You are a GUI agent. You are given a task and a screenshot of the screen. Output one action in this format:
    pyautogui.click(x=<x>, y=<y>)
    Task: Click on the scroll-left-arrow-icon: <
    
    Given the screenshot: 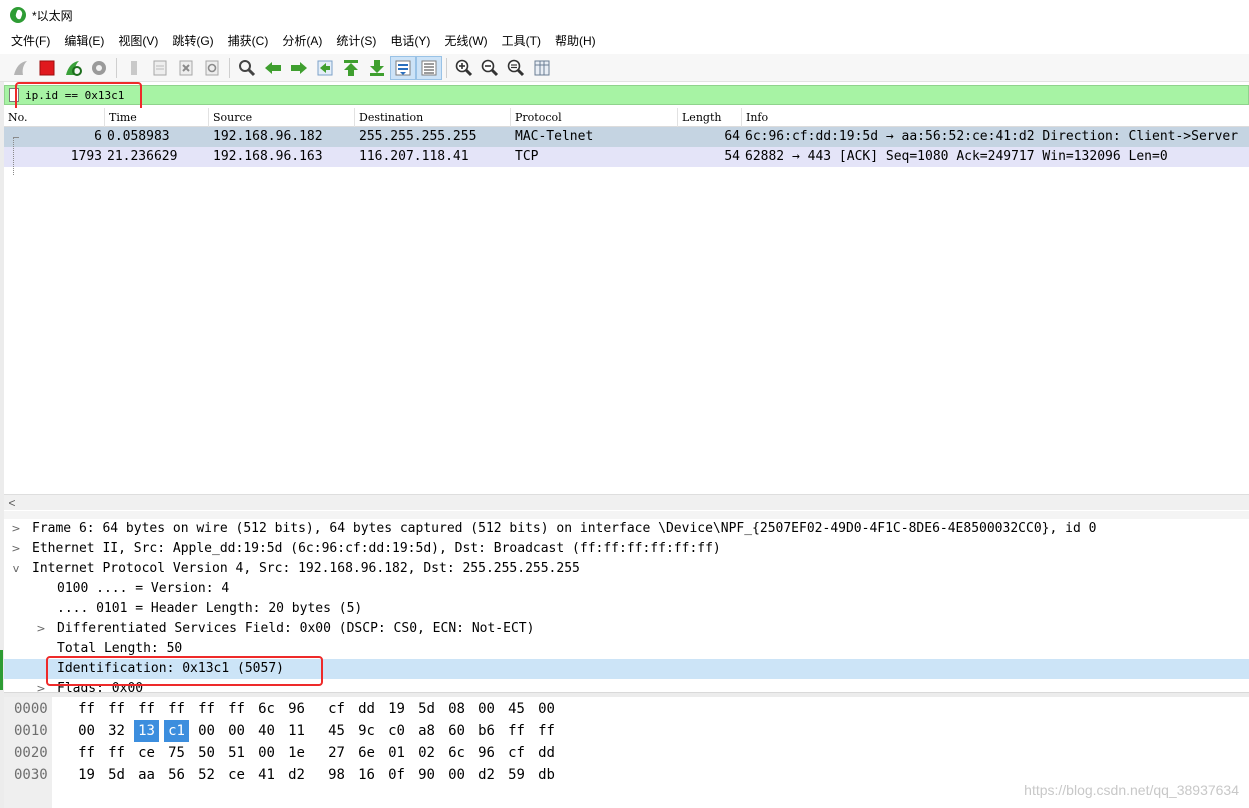 What is the action you would take?
    pyautogui.click(x=12, y=502)
    